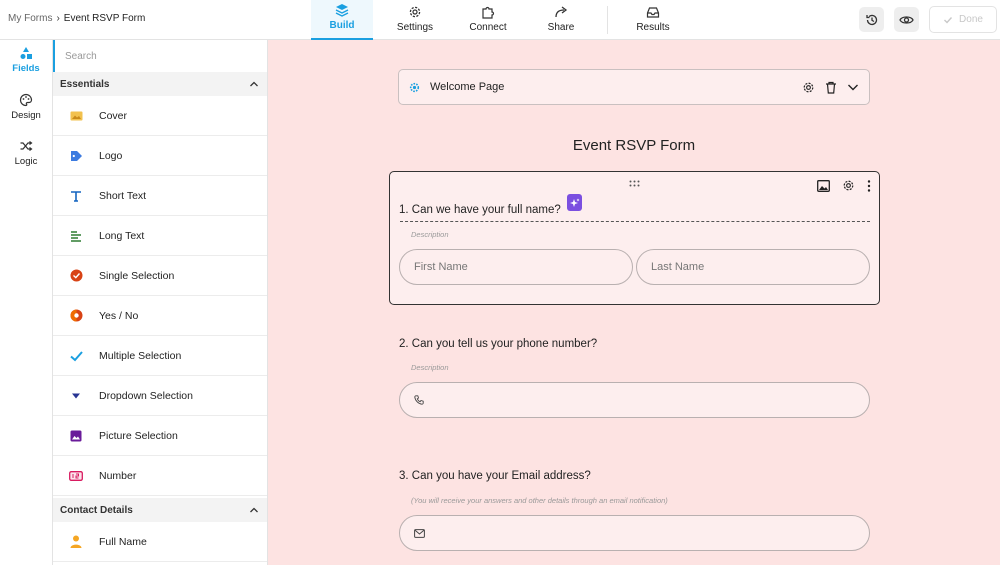 The width and height of the screenshot is (1000, 565). What do you see at coordinates (26, 68) in the screenshot?
I see `rail-fields-label: Fields` at bounding box center [26, 68].